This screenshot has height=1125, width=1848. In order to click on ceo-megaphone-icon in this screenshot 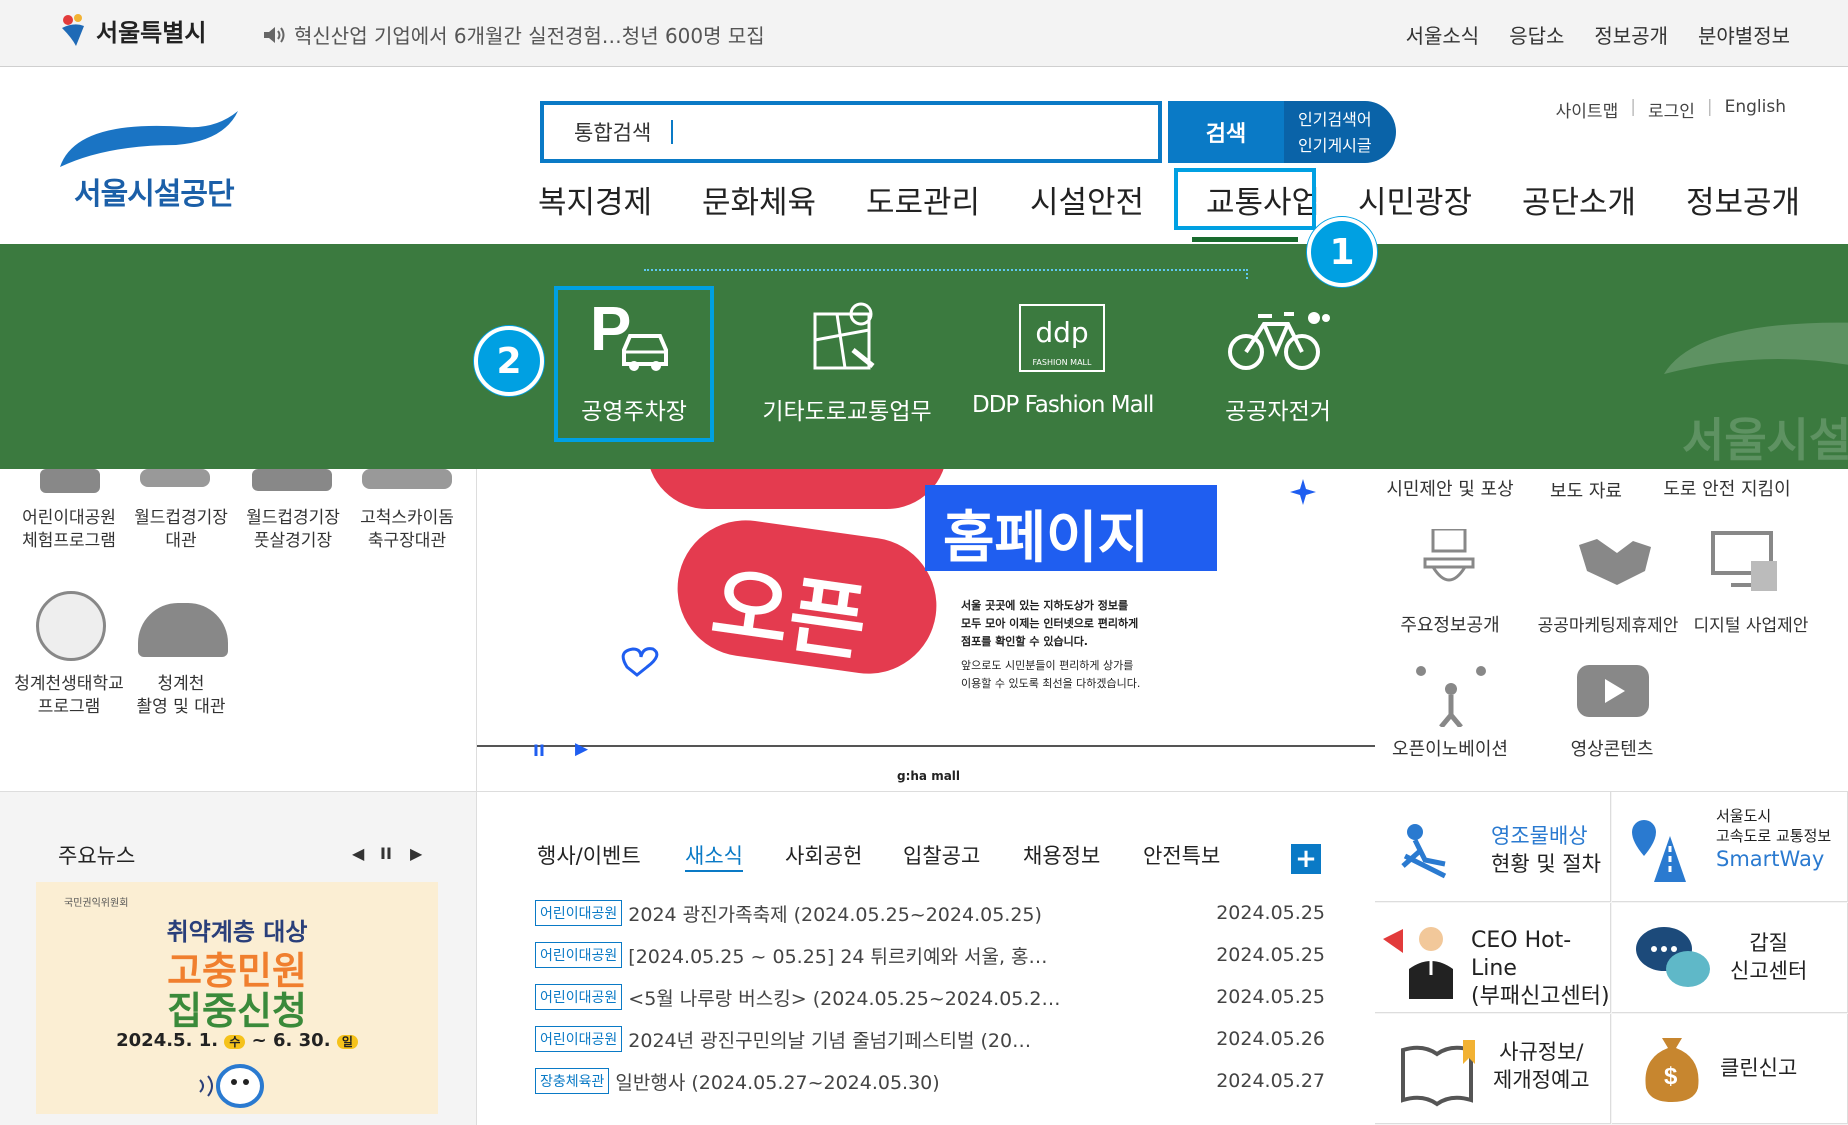, I will do `click(1418, 963)`.